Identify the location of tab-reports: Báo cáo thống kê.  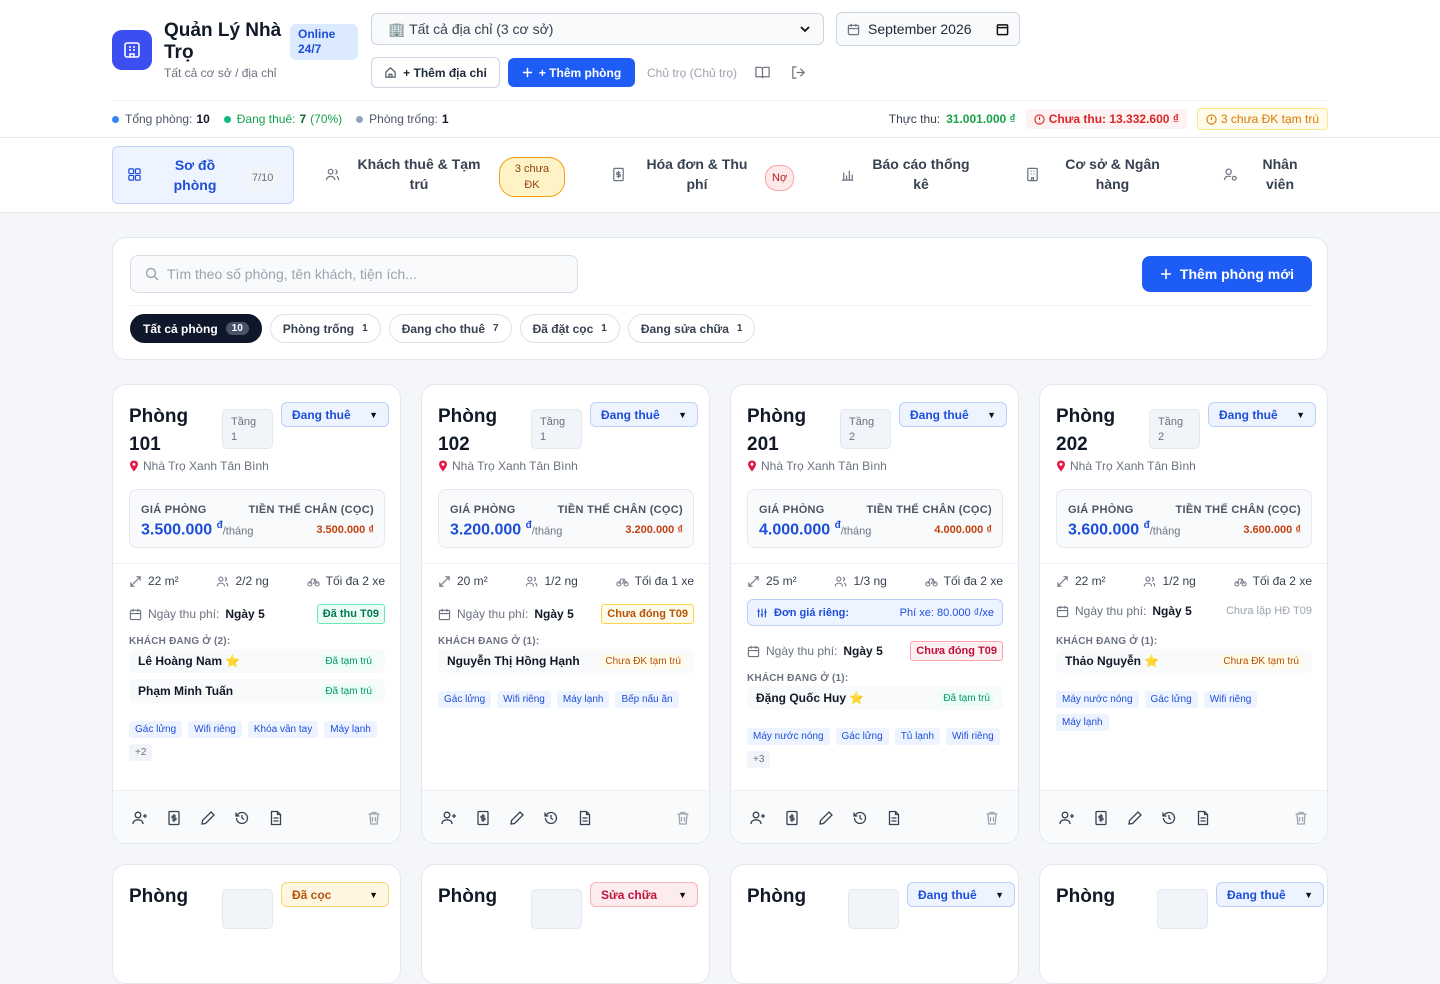
(910, 175).